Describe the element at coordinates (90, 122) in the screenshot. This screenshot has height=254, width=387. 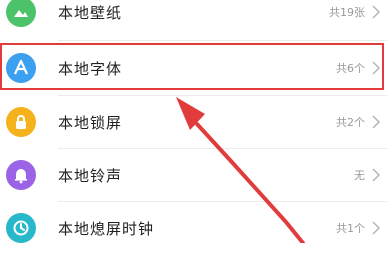
I see `list-item-label: 本地锁屏` at that location.